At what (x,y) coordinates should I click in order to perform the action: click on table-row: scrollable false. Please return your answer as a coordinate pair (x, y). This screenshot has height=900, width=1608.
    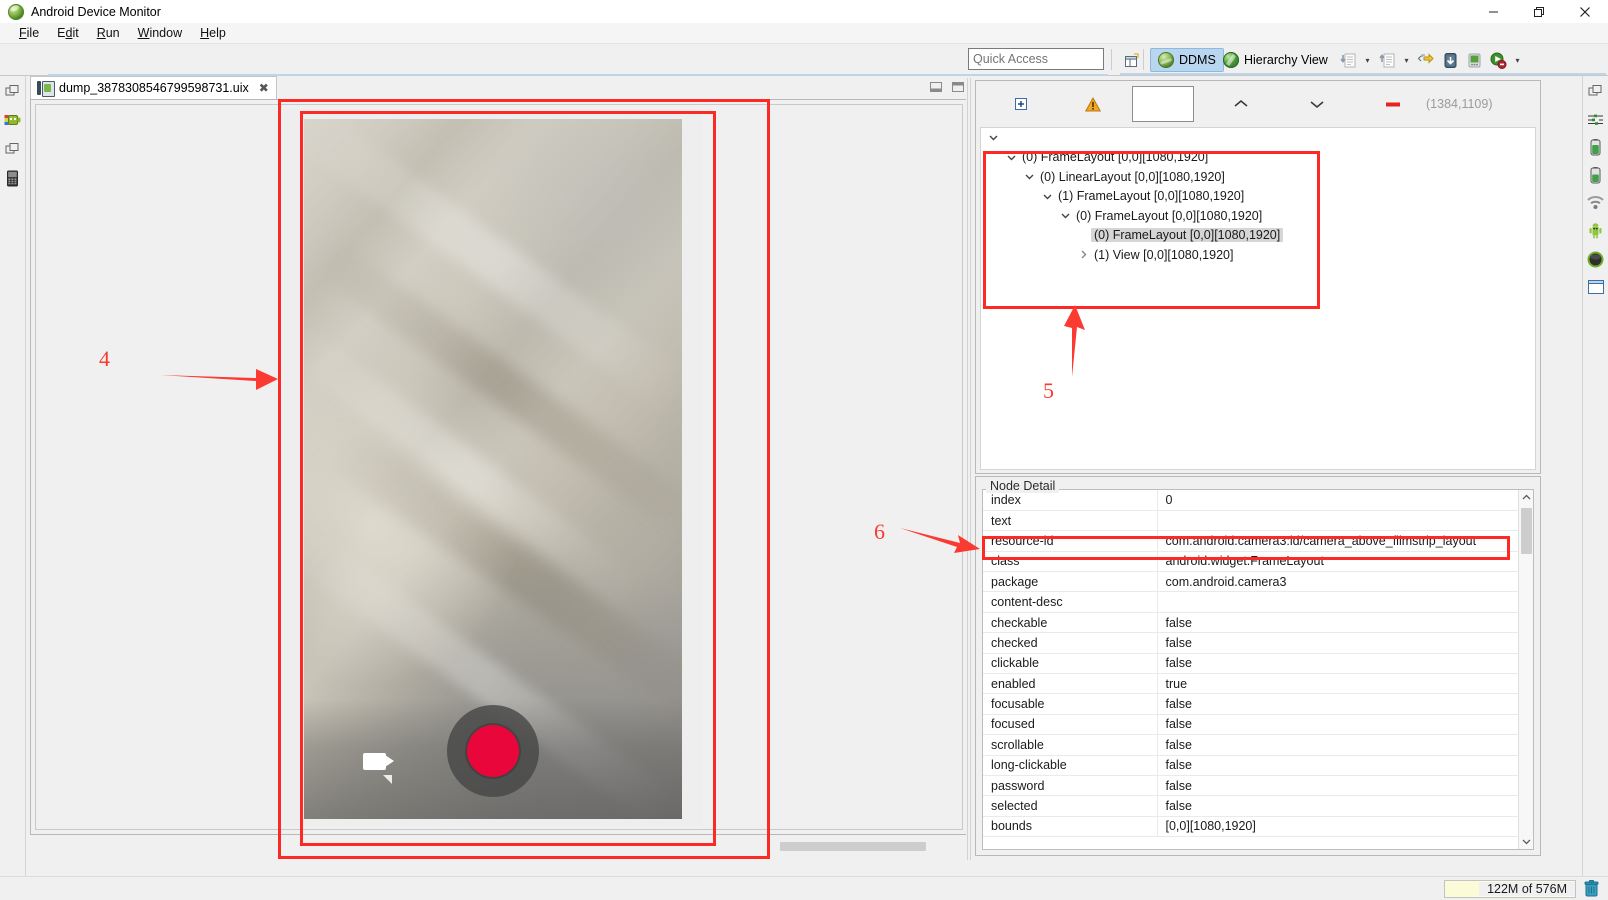
    Looking at the image, I should click on (1258, 745).